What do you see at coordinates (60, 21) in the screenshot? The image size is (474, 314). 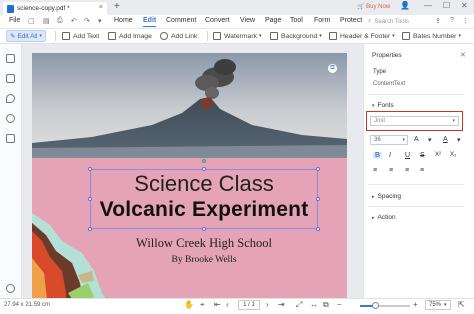 I see `print-icon: ⎙` at bounding box center [60, 21].